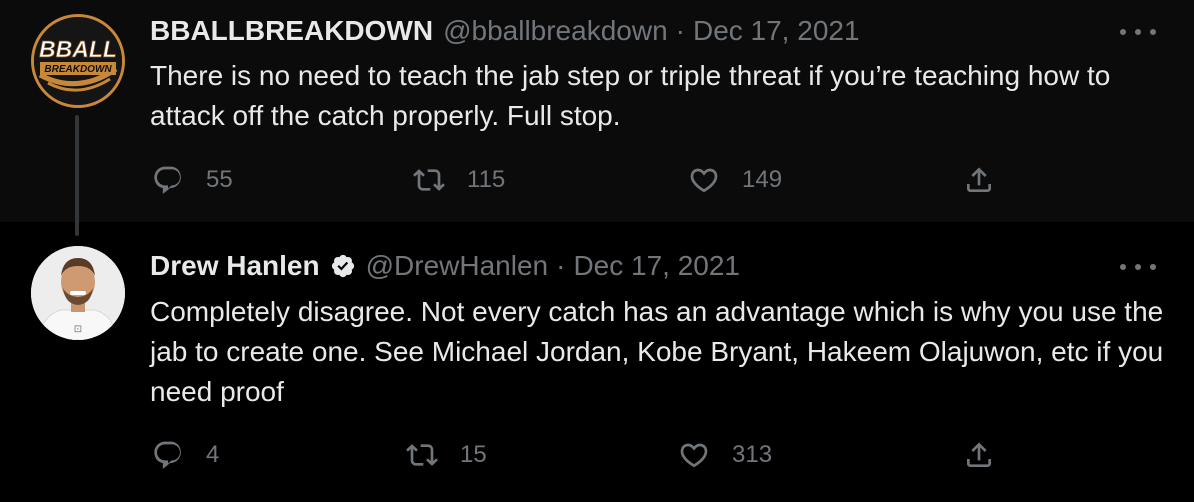  I want to click on like-button: 149, so click(735, 180).